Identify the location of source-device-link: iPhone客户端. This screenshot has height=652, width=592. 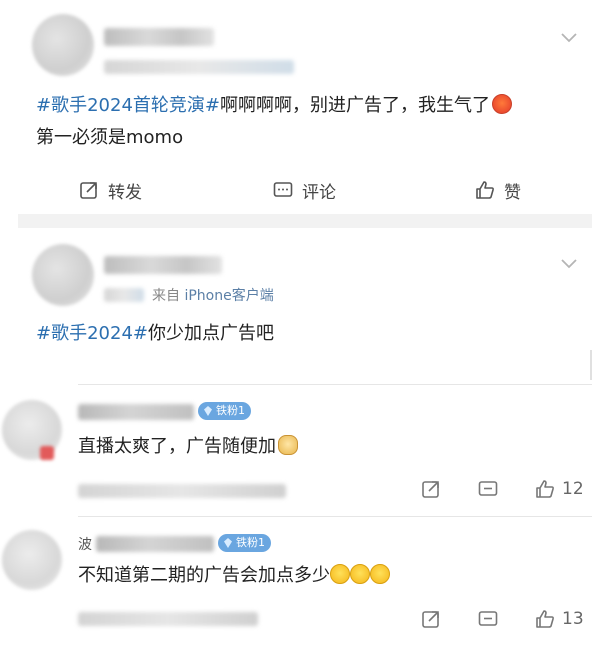
(228, 296).